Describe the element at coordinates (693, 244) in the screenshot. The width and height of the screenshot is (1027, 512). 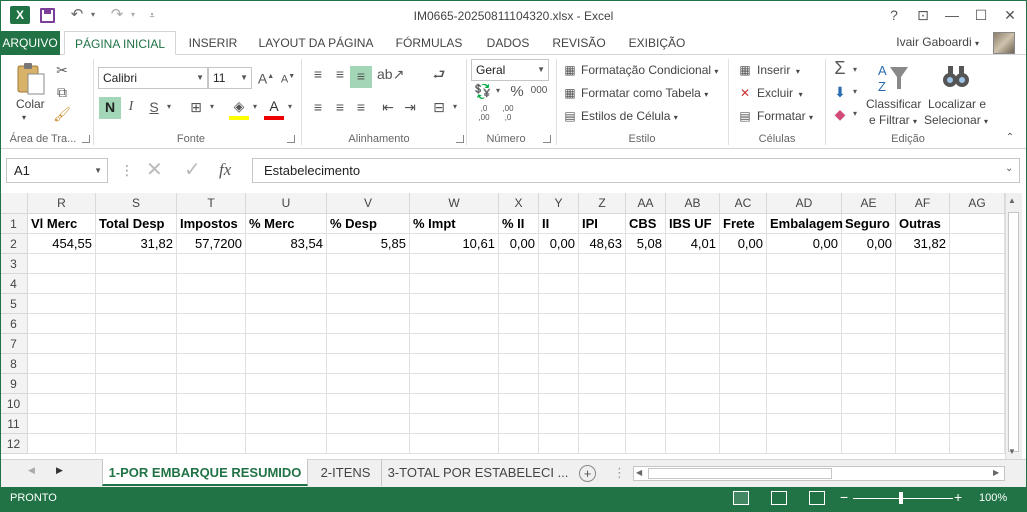
I see `data-cell: 4,01` at that location.